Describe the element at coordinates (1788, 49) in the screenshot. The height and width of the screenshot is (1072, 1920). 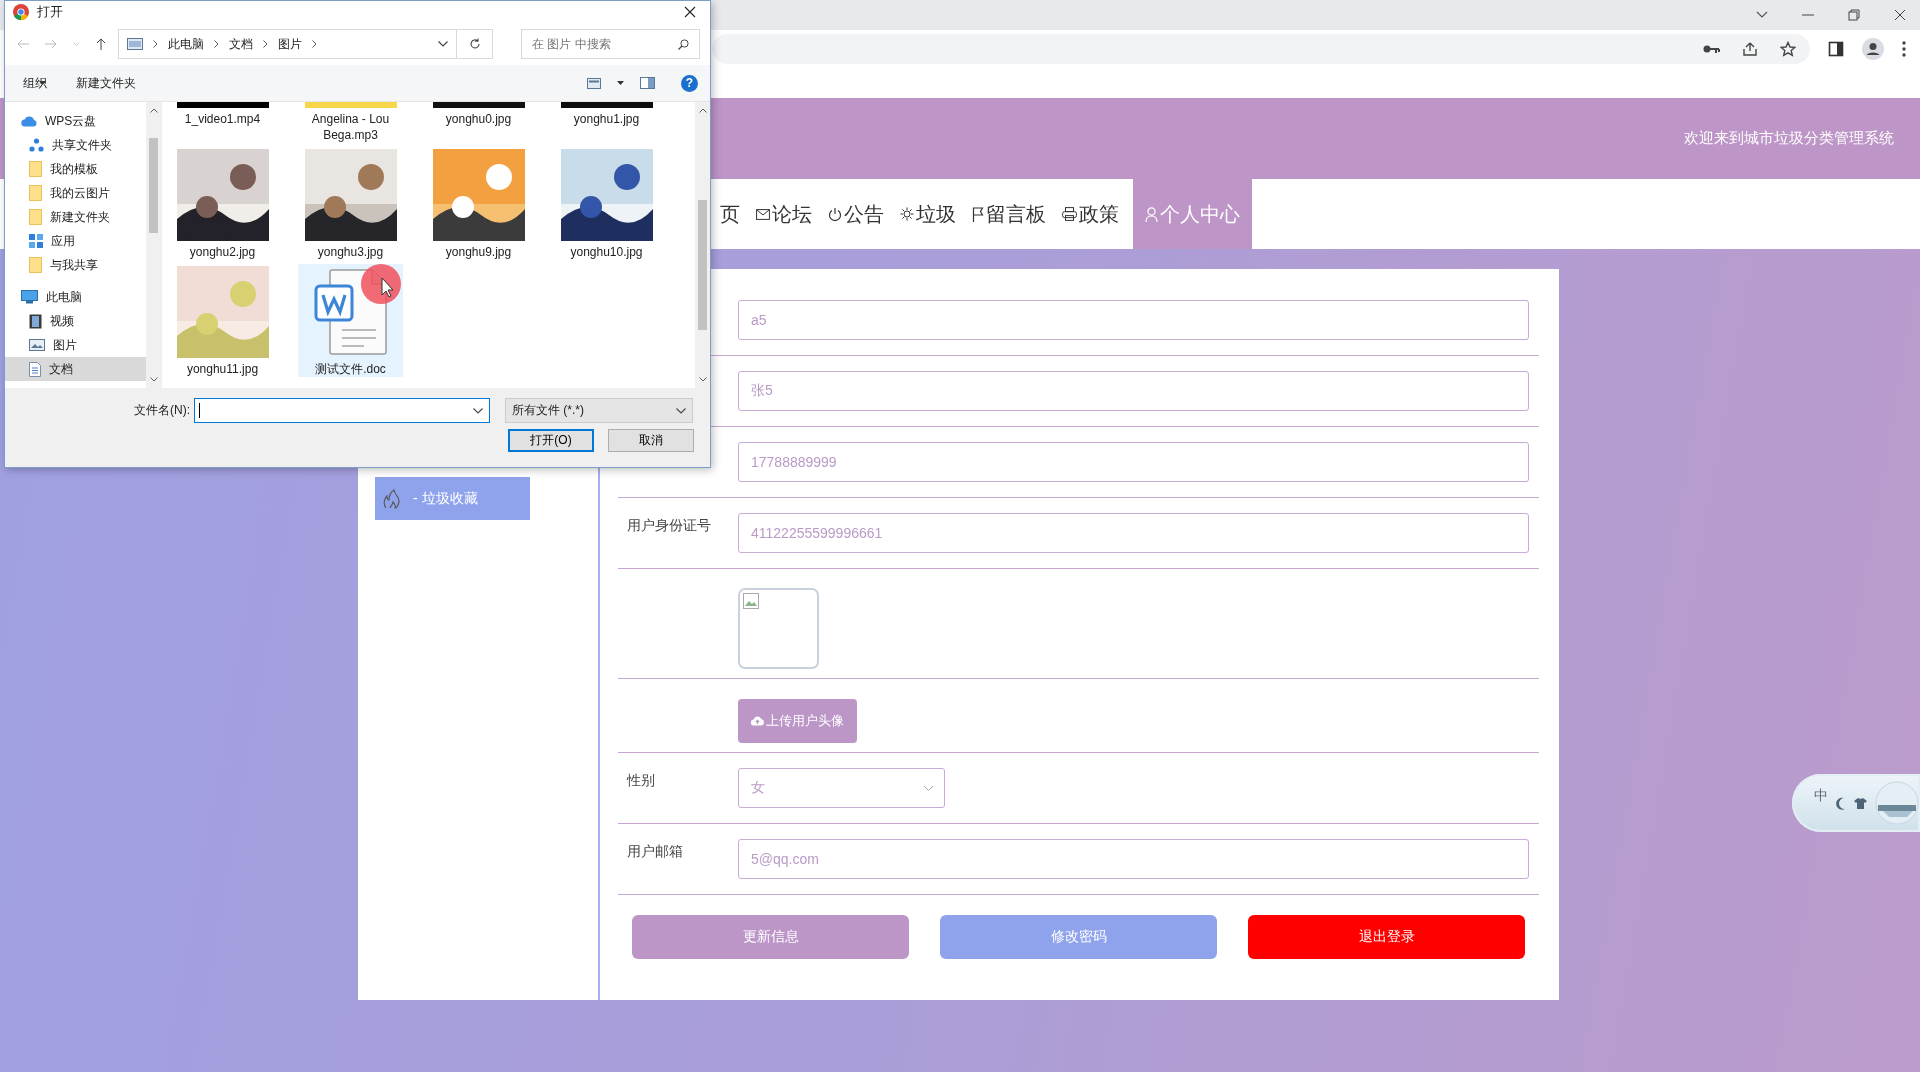
I see `star-icon` at that location.